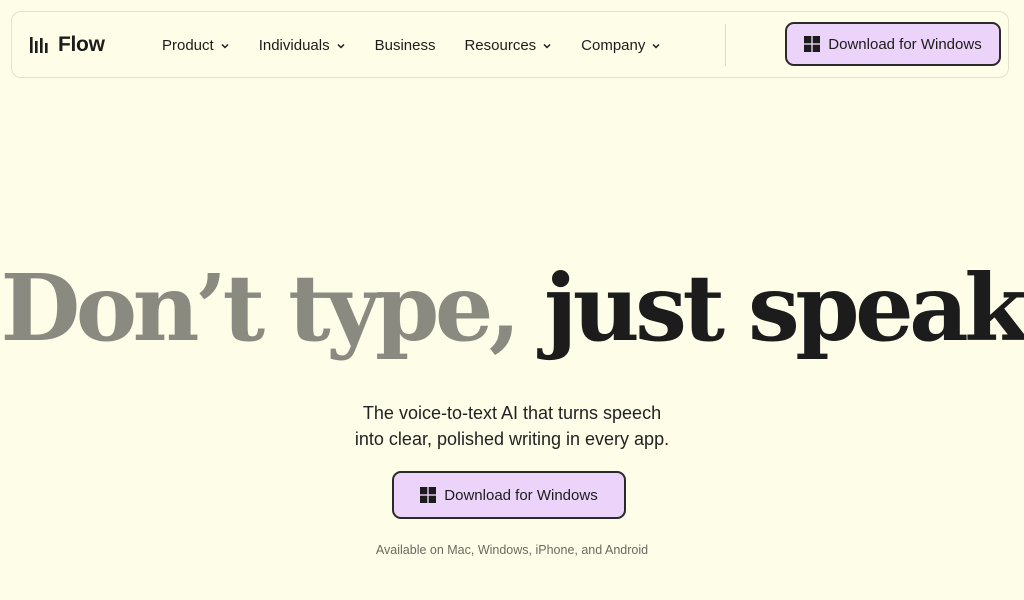 The height and width of the screenshot is (600, 1024). What do you see at coordinates (725, 45) in the screenshot?
I see `nav-divider` at bounding box center [725, 45].